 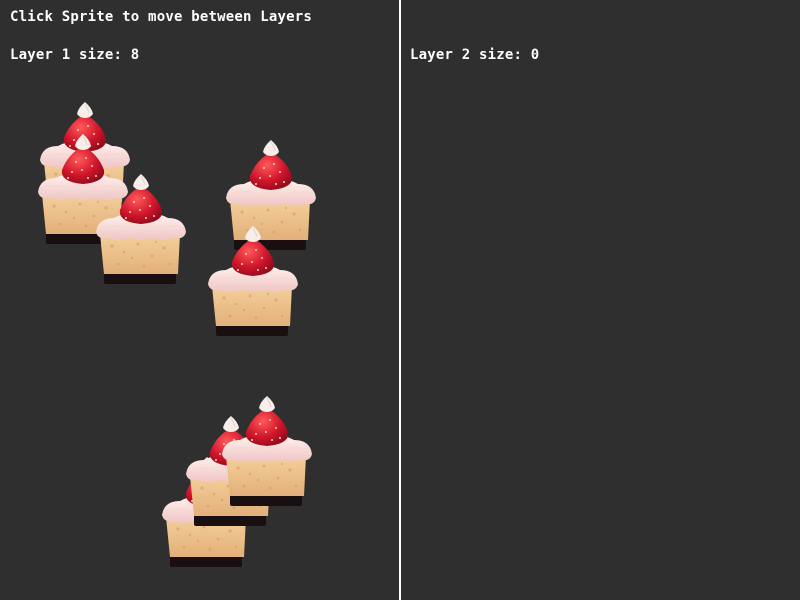 What do you see at coordinates (475, 55) in the screenshot?
I see `layer-2-size-label: Layer 2 size: 0` at bounding box center [475, 55].